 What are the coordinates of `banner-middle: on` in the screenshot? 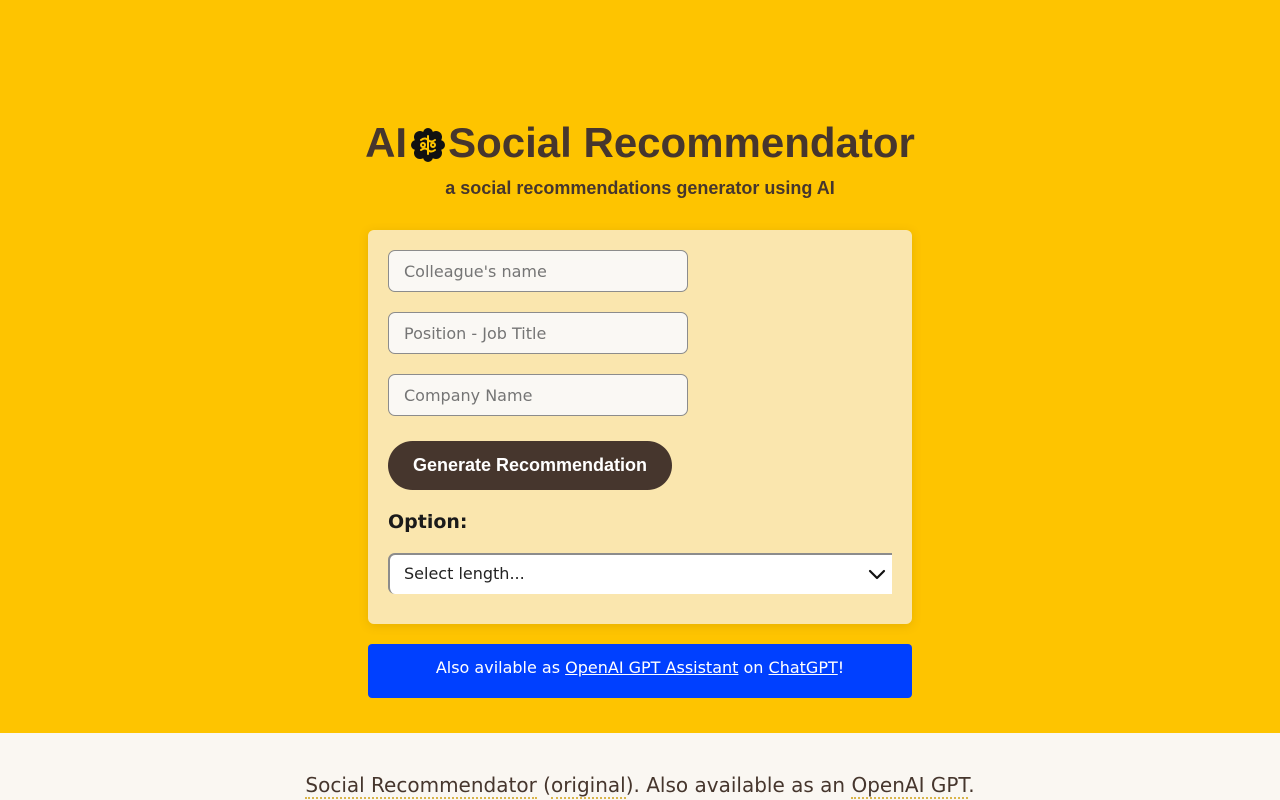 It's located at (753, 667).